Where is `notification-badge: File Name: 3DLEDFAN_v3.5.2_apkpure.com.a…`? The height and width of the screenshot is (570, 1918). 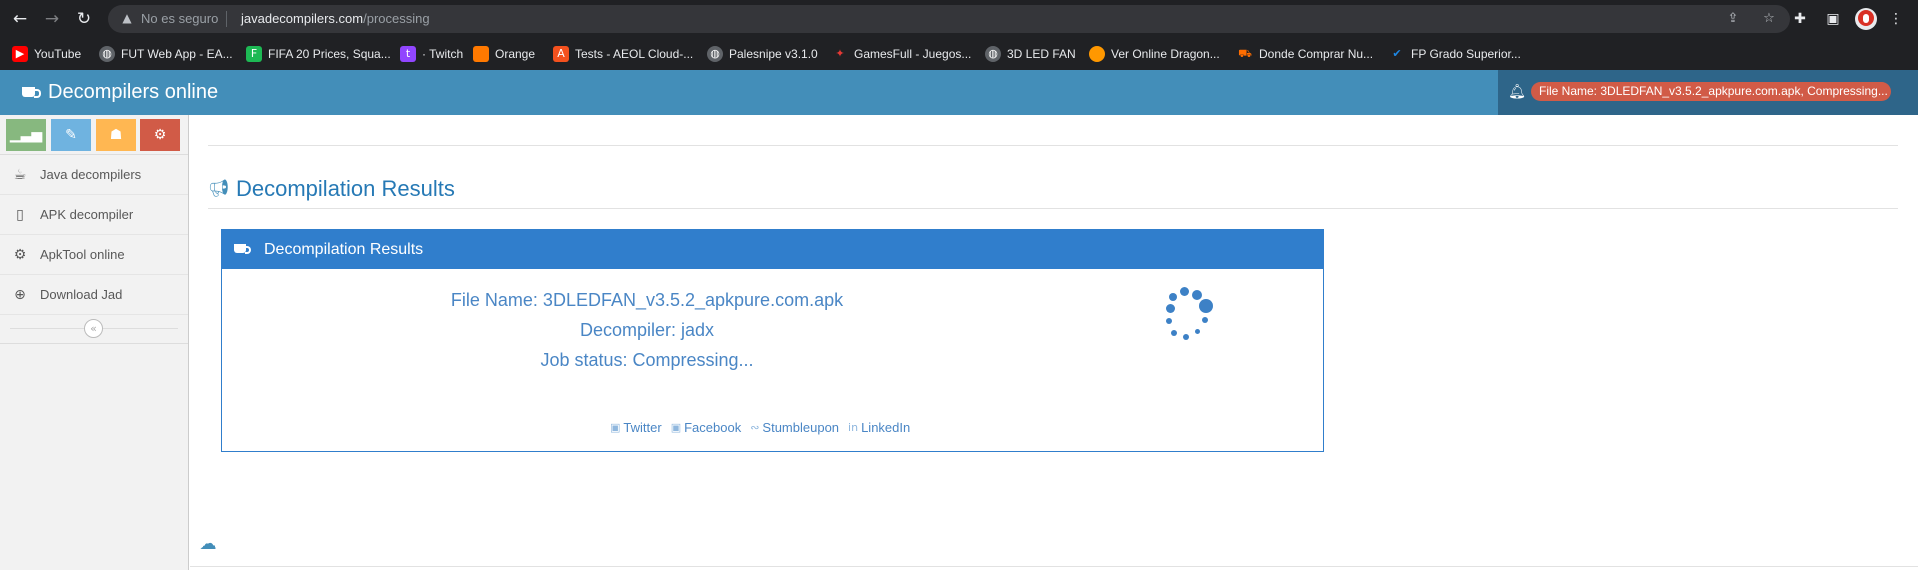 notification-badge: File Name: 3DLEDFAN_v3.5.2_apkpure.com.a… is located at coordinates (1711, 91).